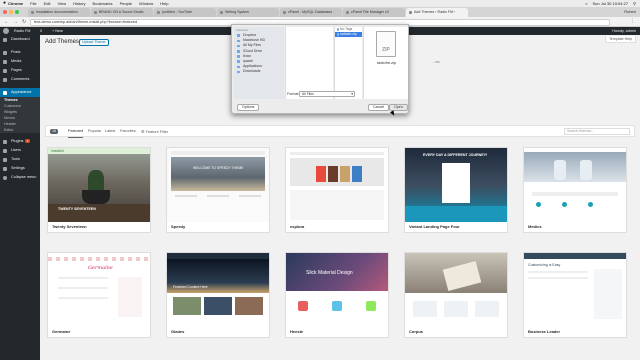 The width and height of the screenshot is (640, 360). Describe the element at coordinates (437, 12) in the screenshot. I see `browser-tab-active: Add Themes ‹ Radio FM ›` at that location.